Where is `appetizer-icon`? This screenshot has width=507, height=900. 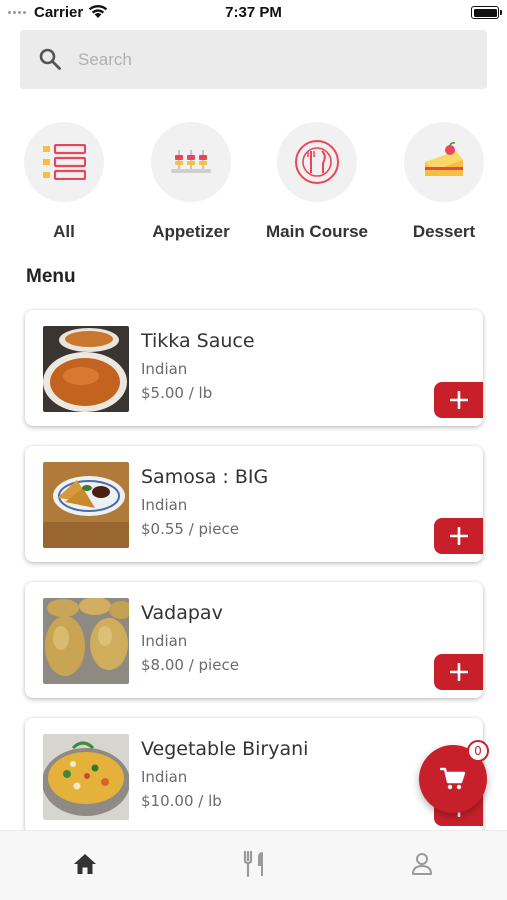 appetizer-icon is located at coordinates (191, 161).